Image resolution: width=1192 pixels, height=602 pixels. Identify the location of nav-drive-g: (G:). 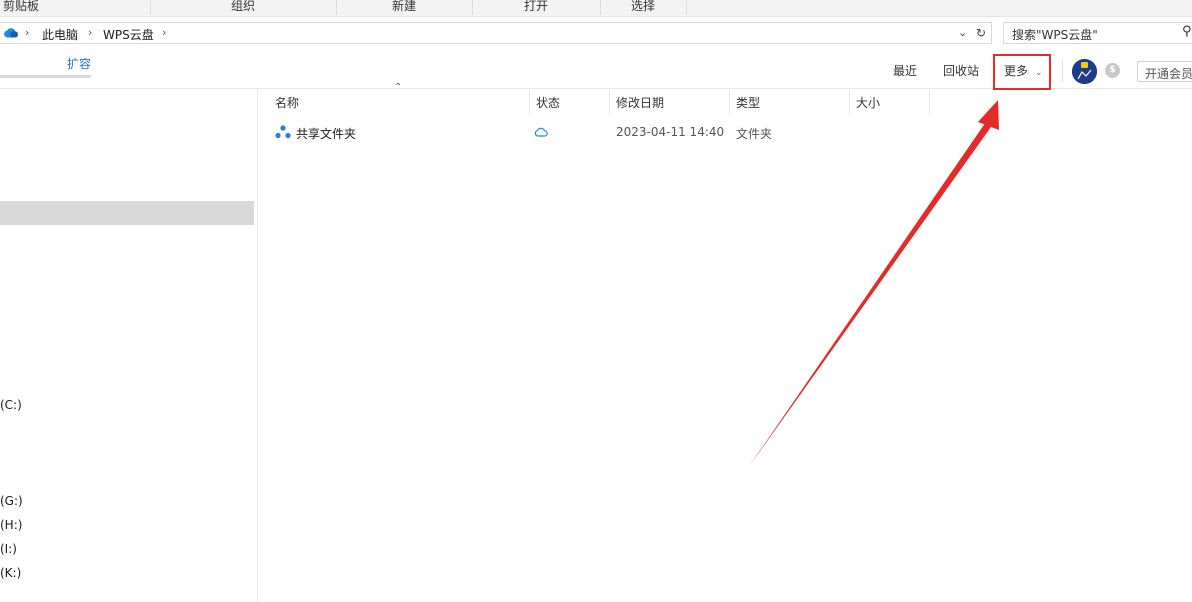
(11, 501).